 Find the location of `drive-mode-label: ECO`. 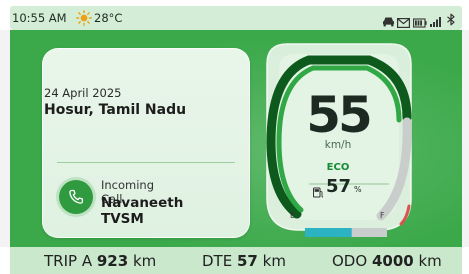

drive-mode-label: ECO is located at coordinates (338, 167).